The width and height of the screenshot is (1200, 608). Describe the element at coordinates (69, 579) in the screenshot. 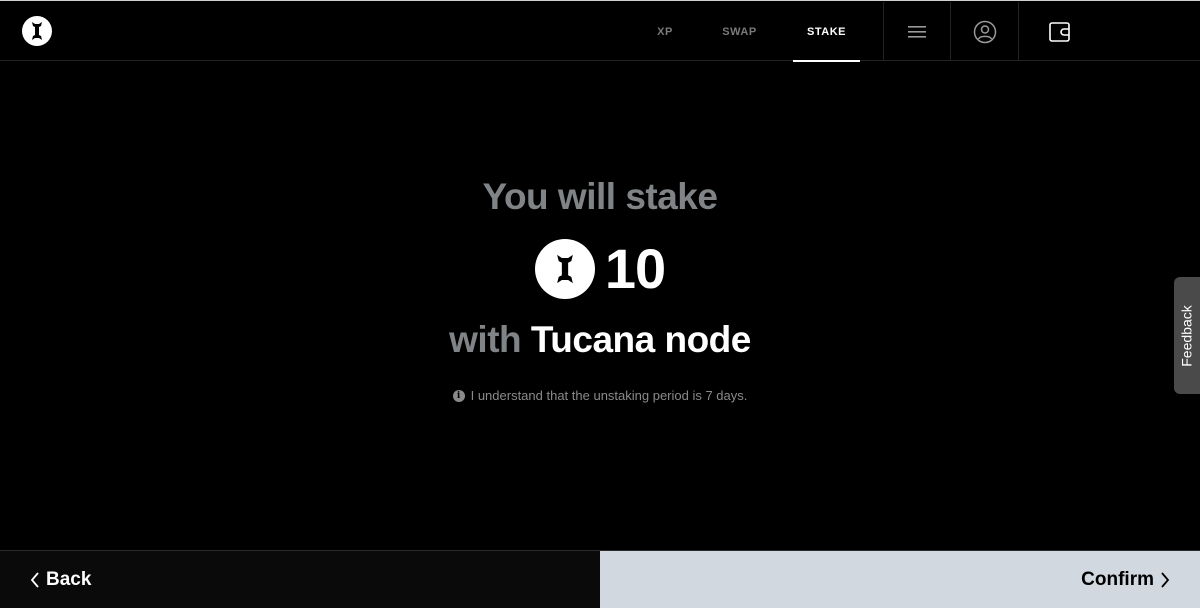

I see `back-label: Back` at that location.